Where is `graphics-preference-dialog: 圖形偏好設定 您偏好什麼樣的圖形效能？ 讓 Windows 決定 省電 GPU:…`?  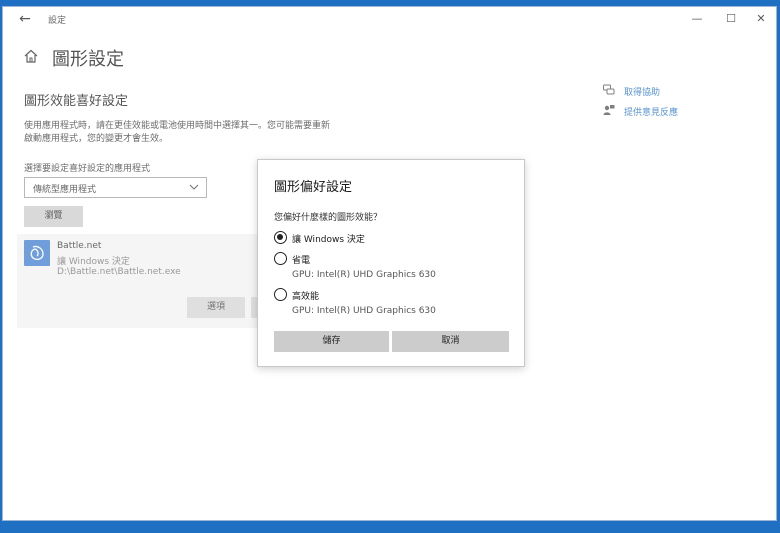 graphics-preference-dialog: 圖形偏好設定 您偏好什麼樣的圖形效能？ 讓 Windows 決定 省電 GPU:… is located at coordinates (391, 263).